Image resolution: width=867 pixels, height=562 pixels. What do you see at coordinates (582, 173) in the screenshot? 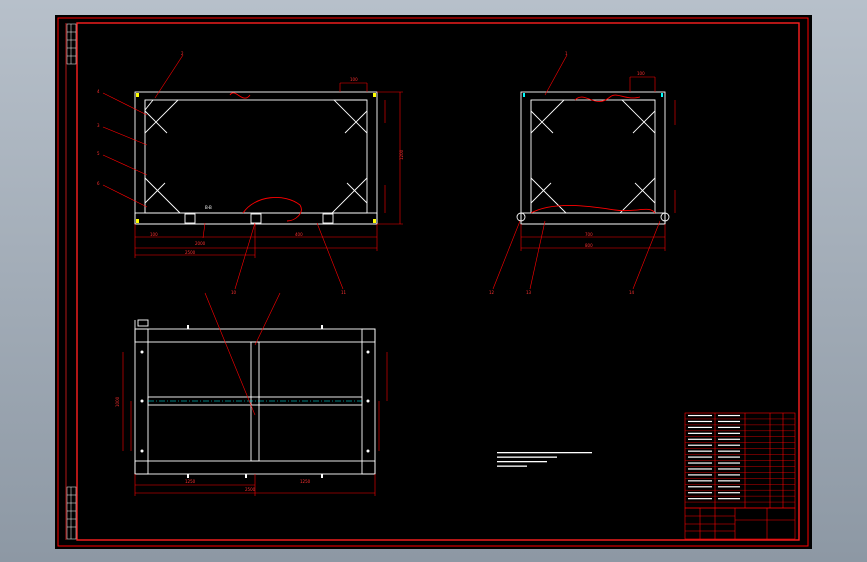
I see `side-view: 700 800 100 1 12 13 14` at bounding box center [582, 173].